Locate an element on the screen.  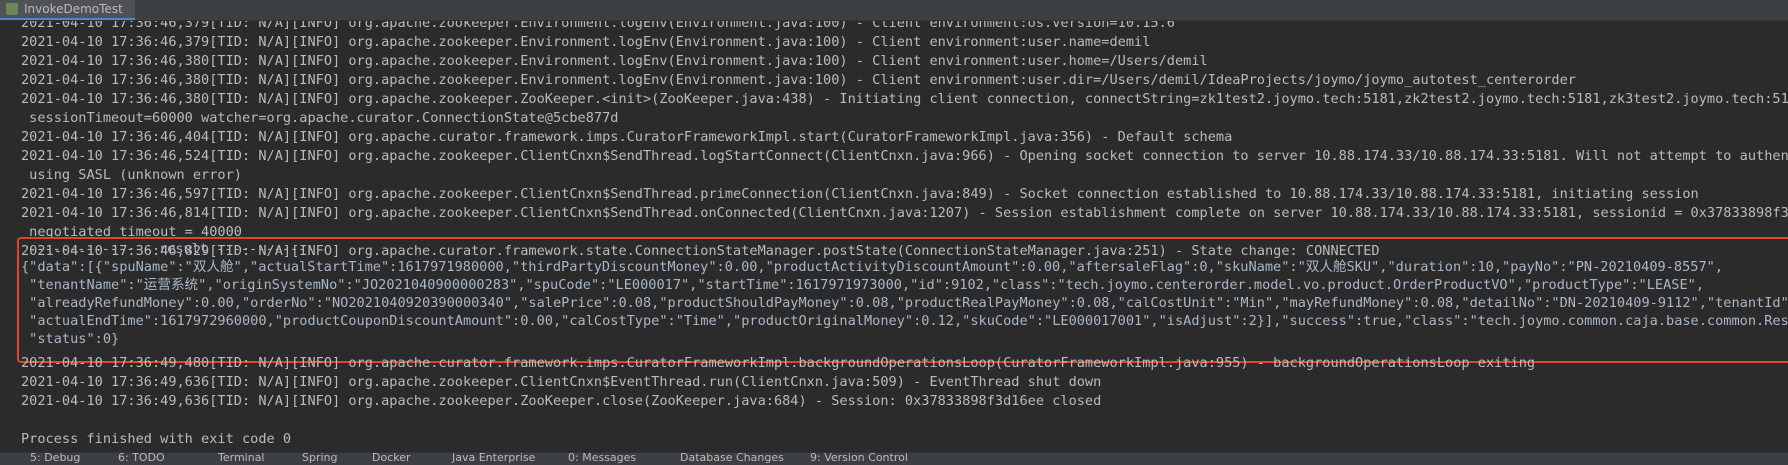
tool-version-control: 9: Version Control is located at coordinates (859, 459).